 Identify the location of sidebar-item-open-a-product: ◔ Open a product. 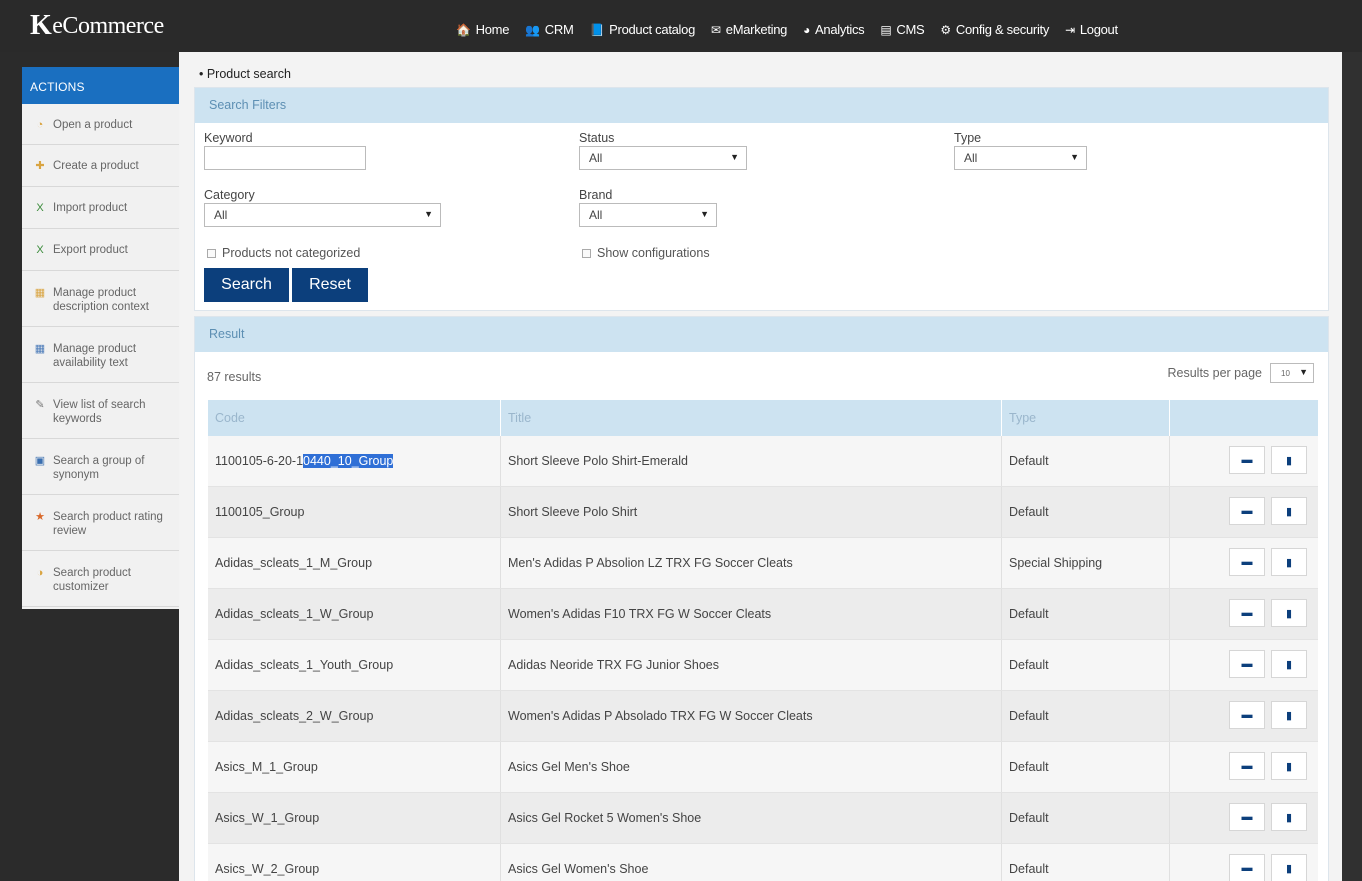
(100, 124).